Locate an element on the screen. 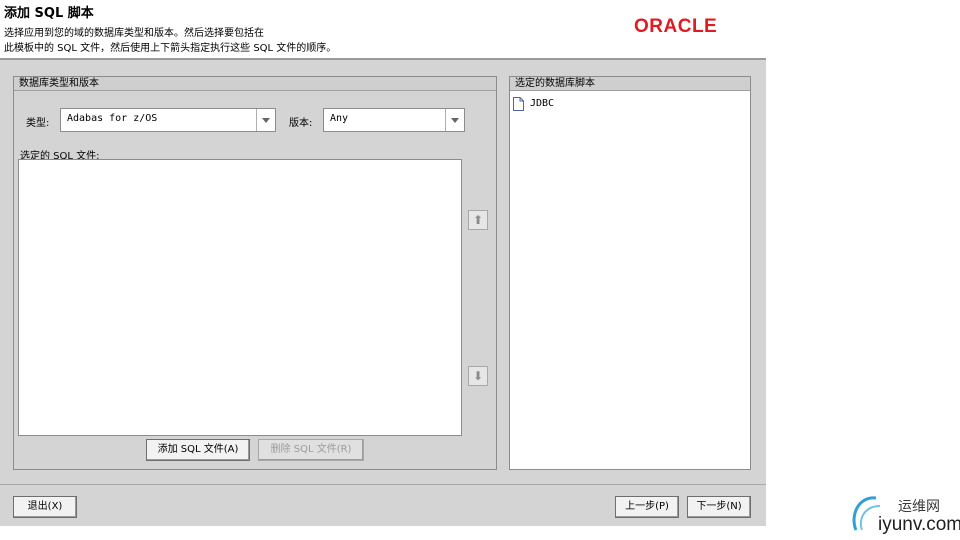  next-button: 下一步(N) is located at coordinates (719, 507).